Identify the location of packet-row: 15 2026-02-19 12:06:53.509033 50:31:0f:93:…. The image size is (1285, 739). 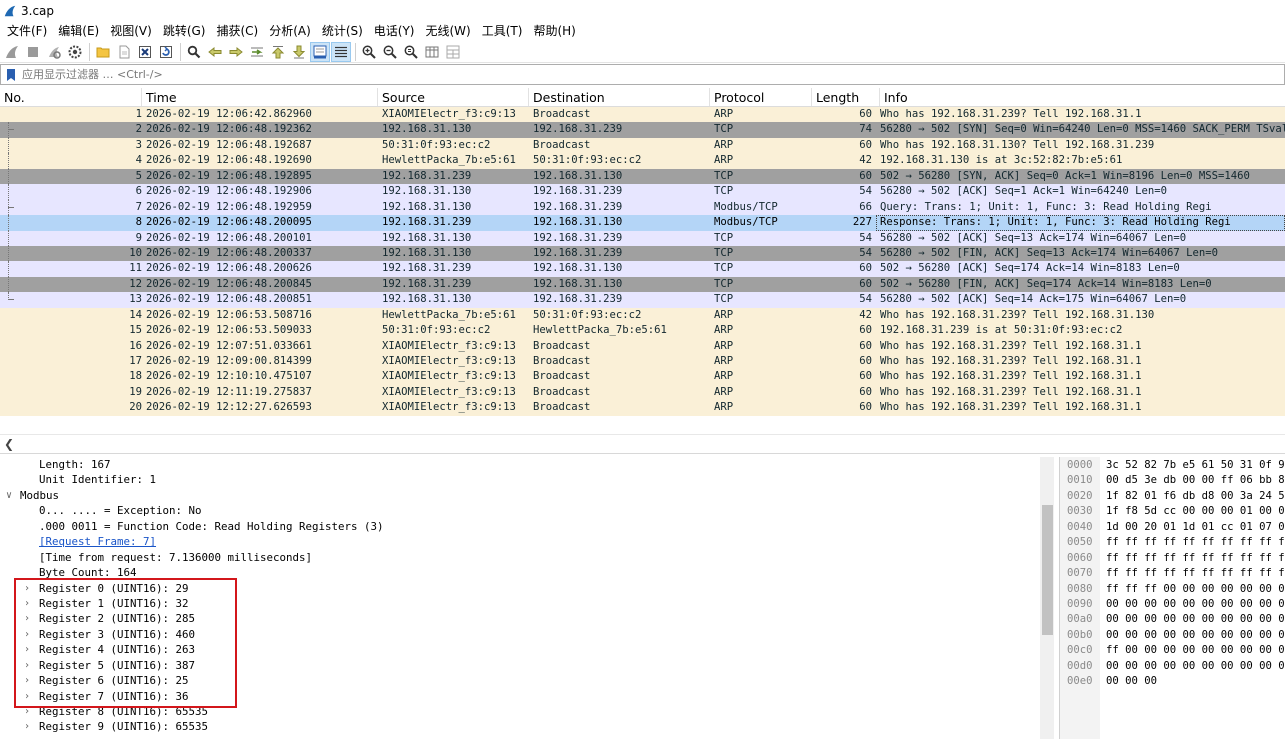
(642, 331).